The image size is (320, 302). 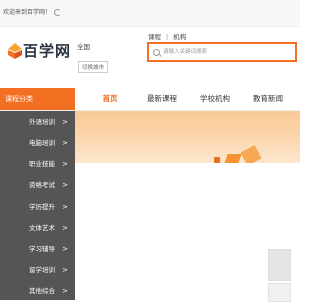 I want to click on sidebar-item-qualification: 资格考试 >, so click(x=37, y=185).